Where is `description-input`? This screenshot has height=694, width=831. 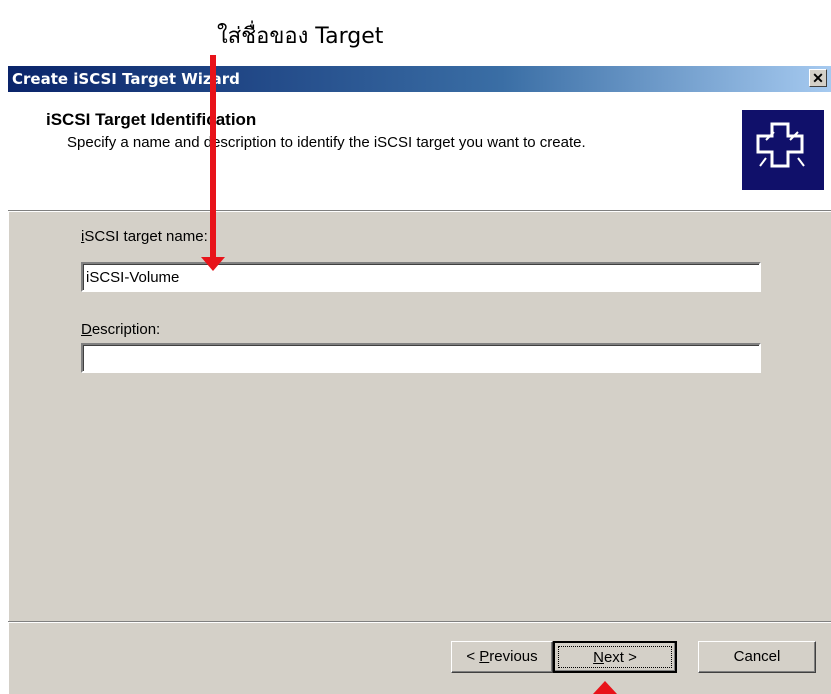
description-input is located at coordinates (421, 358).